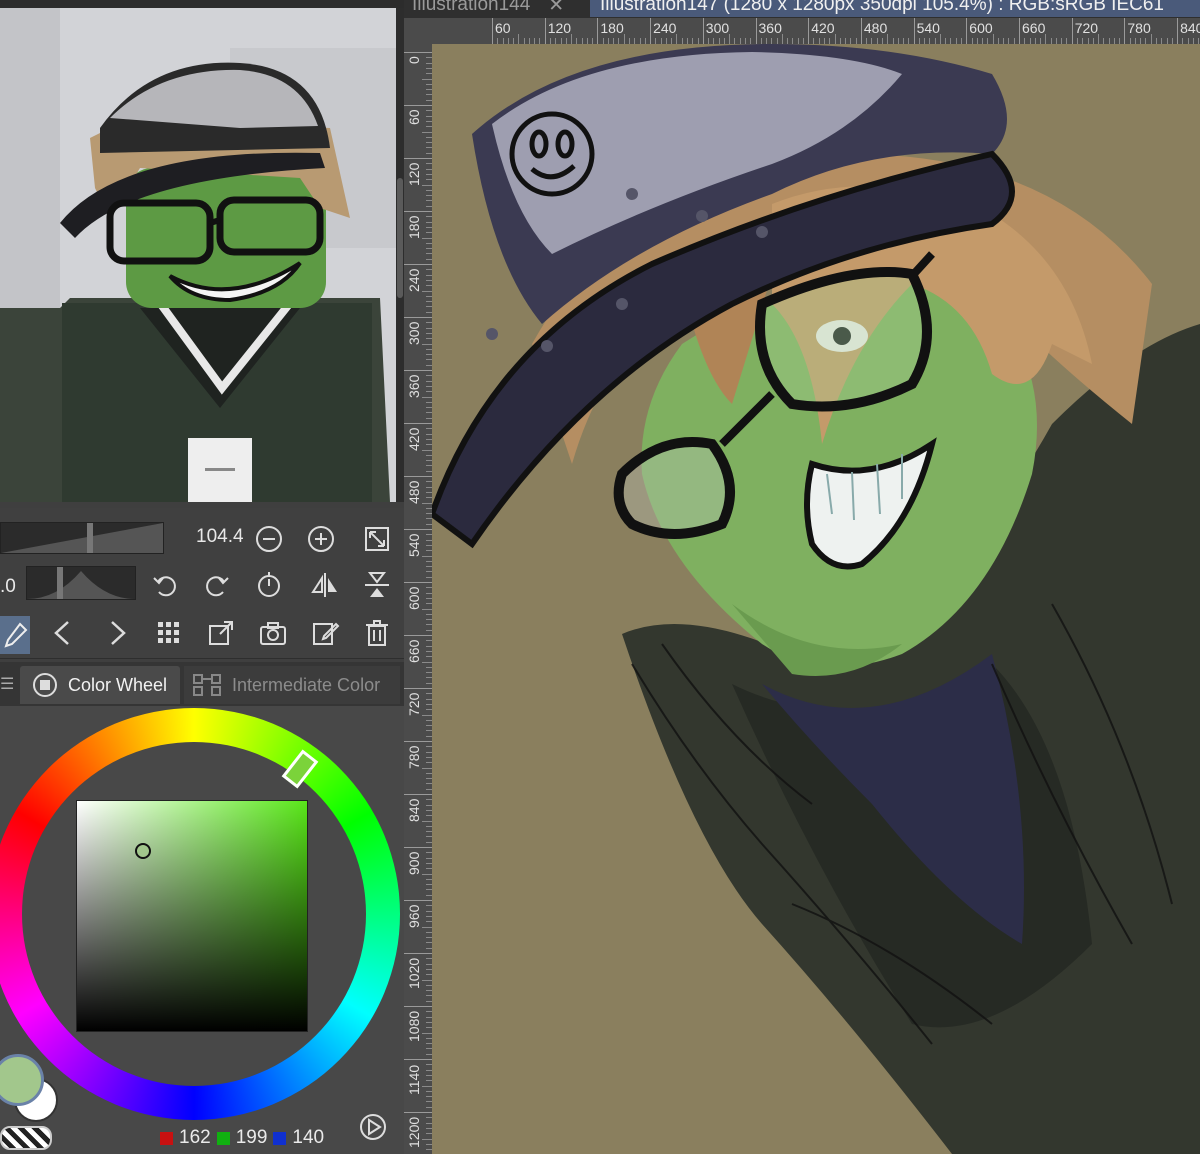 The width and height of the screenshot is (1200, 1154). What do you see at coordinates (202, 4) in the screenshot?
I see `reference-toolbar-strip` at bounding box center [202, 4].